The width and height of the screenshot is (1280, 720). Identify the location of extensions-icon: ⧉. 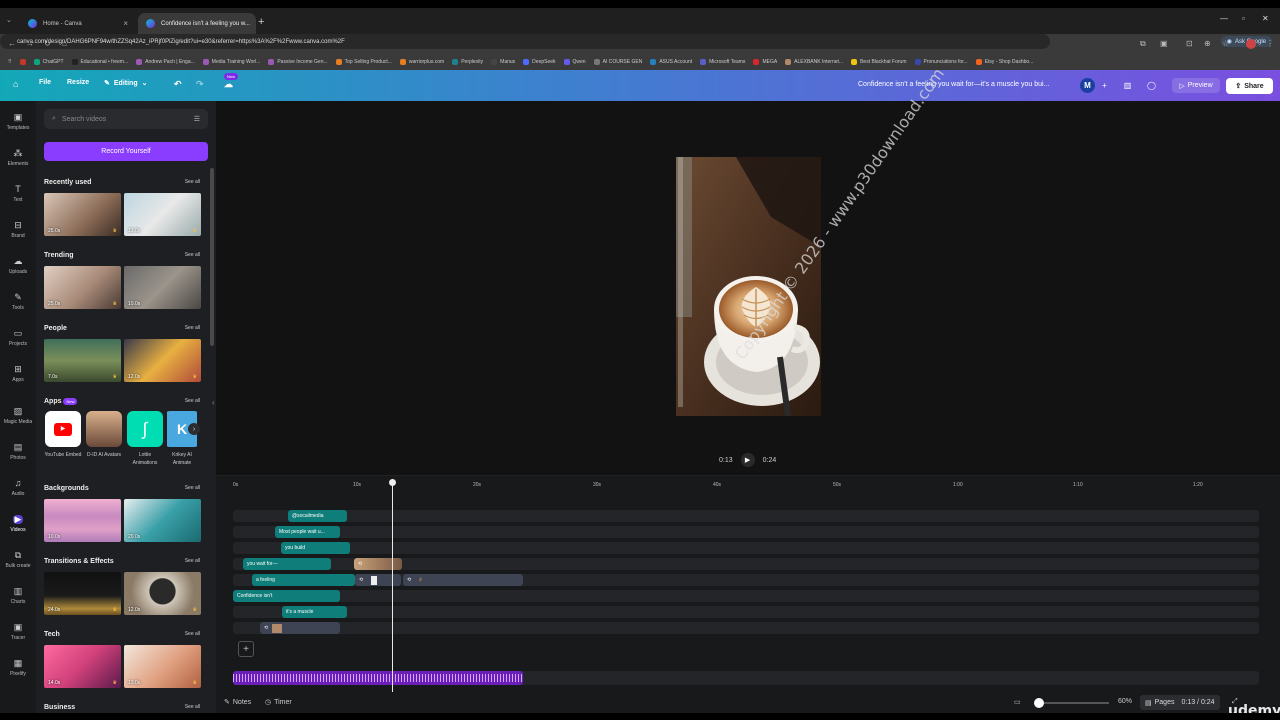
(1143, 44).